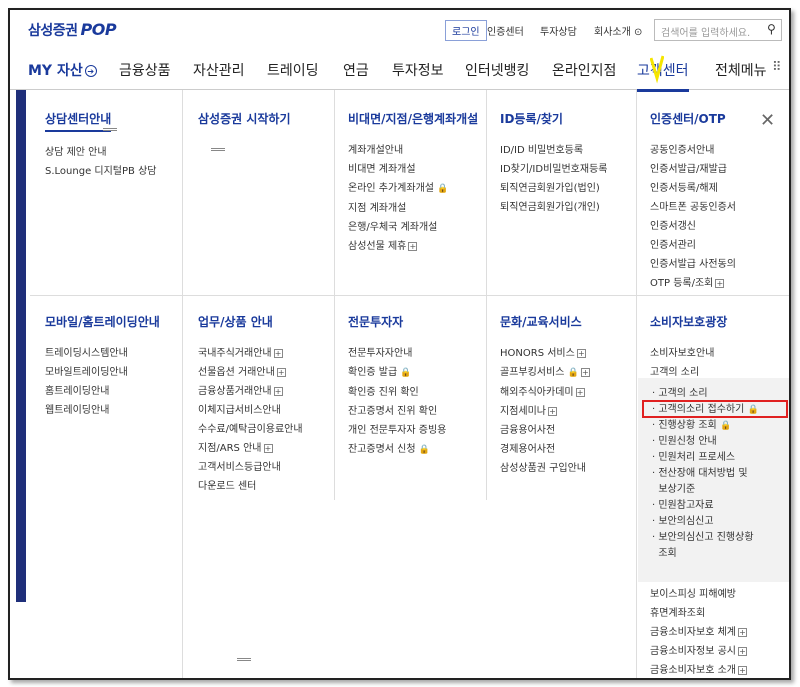  Describe the element at coordinates (72, 30) in the screenshot. I see `logo: 삼성증권 POP` at that location.